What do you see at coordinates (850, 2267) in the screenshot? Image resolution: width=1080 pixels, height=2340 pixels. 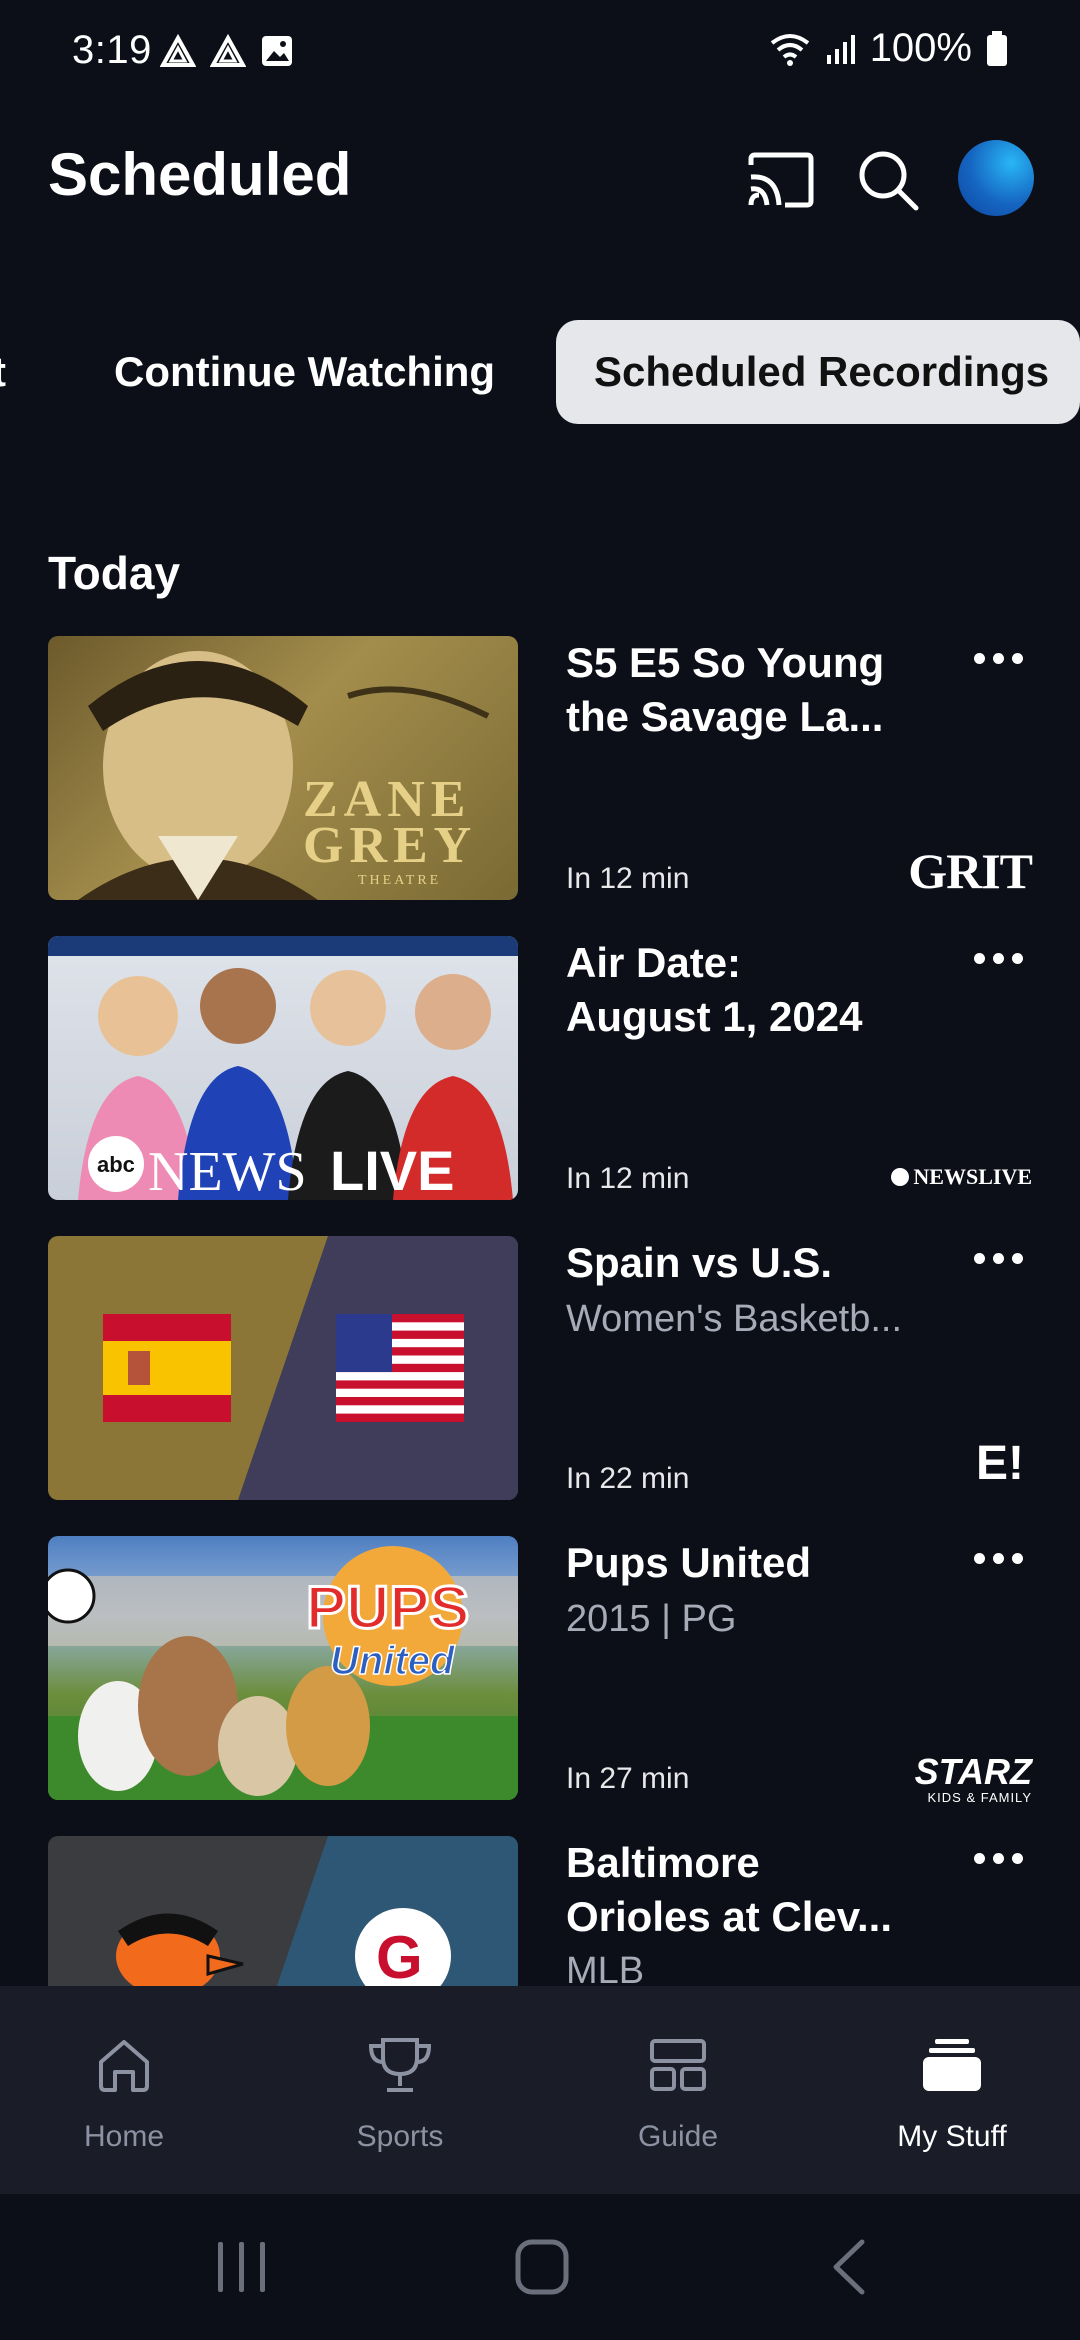 I see `back-icon` at bounding box center [850, 2267].